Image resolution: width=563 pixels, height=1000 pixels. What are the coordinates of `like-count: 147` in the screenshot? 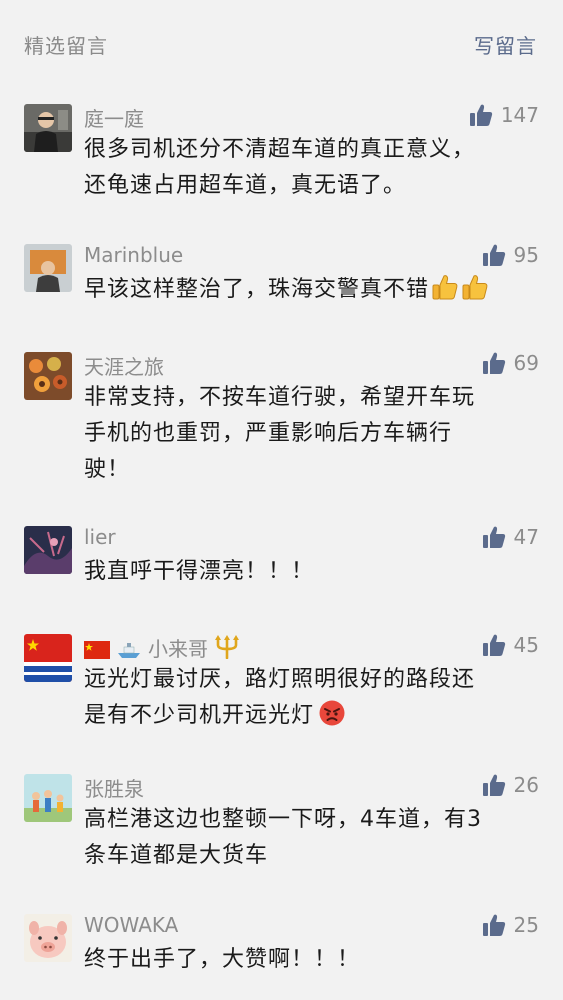 It's located at (519, 115).